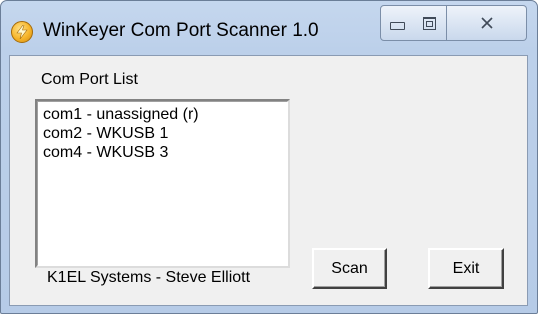 The width and height of the screenshot is (538, 314). Describe the element at coordinates (22, 32) in the screenshot. I see `winkeyer-app-icon` at that location.